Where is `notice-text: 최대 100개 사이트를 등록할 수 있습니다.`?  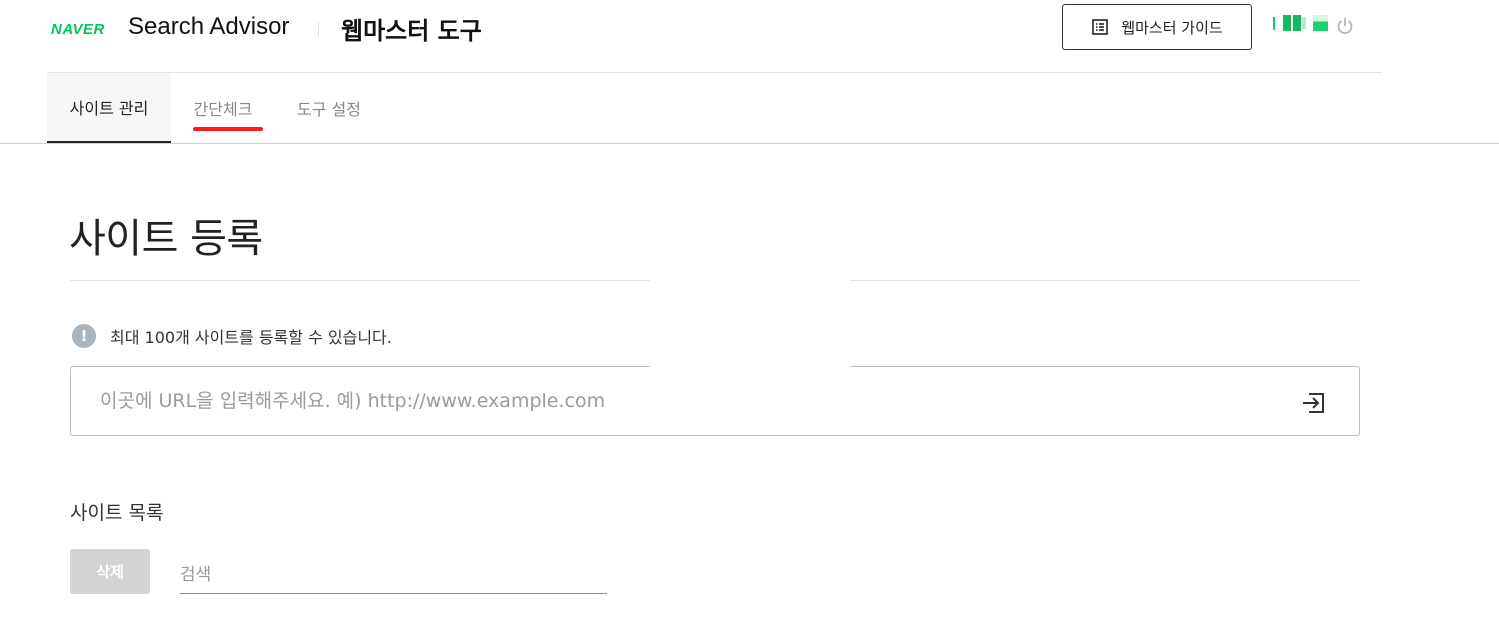
notice-text: 최대 100개 사이트를 등록할 수 있습니다. is located at coordinates (251, 337).